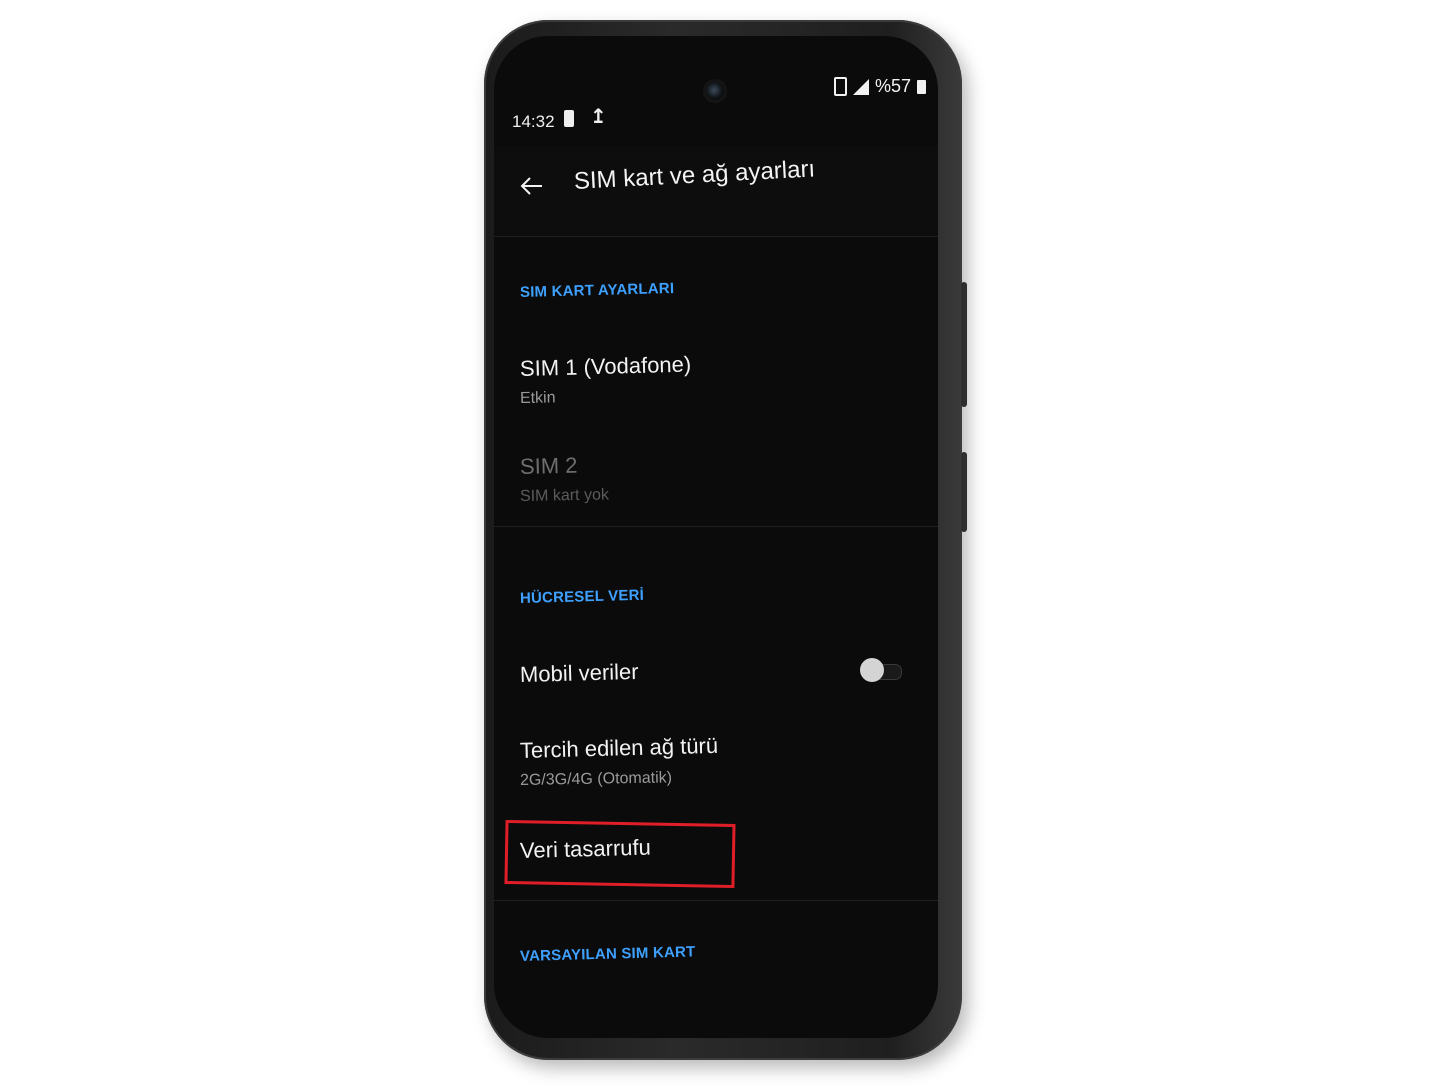  Describe the element at coordinates (840, 86) in the screenshot. I see `phone-icon` at that location.